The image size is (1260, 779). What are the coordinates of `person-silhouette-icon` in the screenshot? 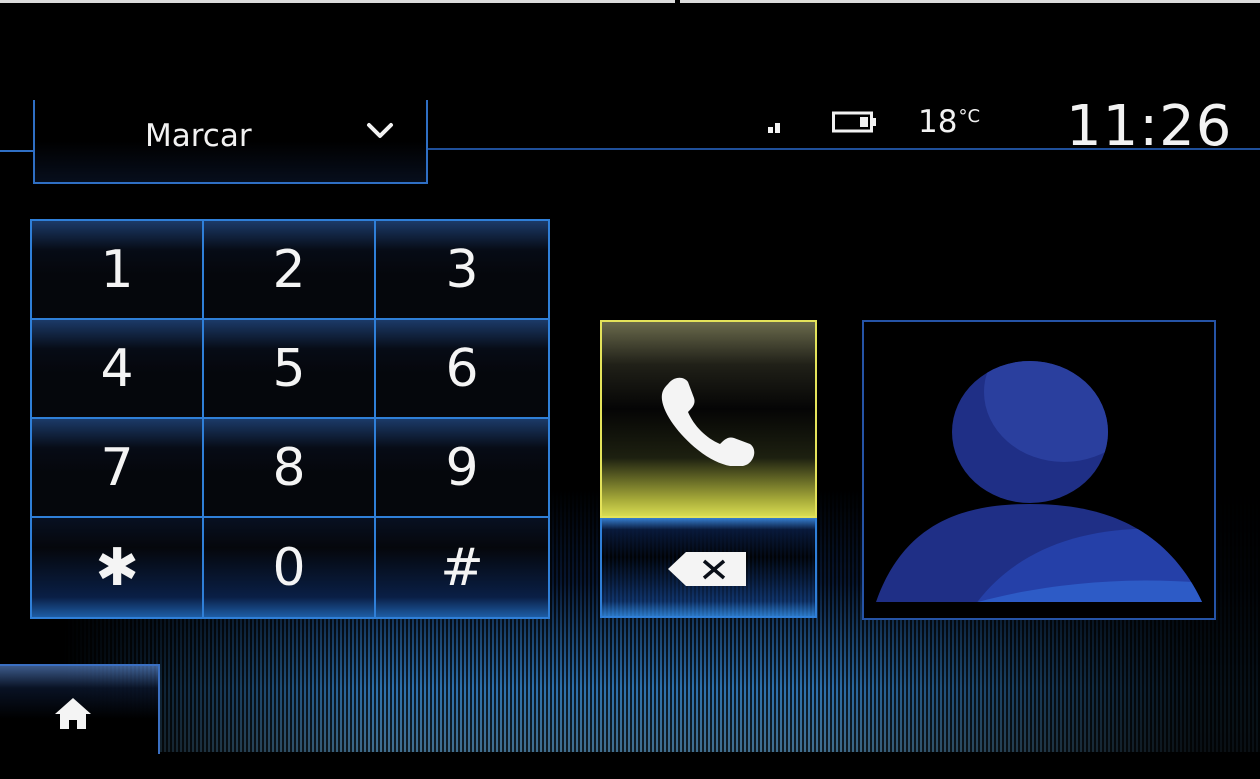 It's located at (1039, 481).